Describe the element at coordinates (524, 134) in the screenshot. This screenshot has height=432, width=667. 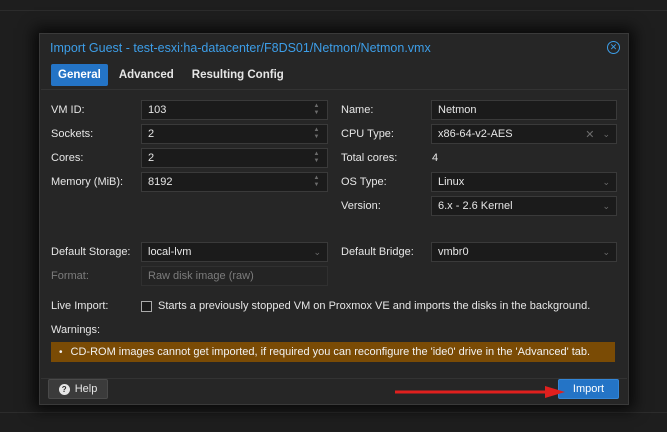
I see `cpu-type-select: x86-64-v2-AES ✕ ⌄` at that location.